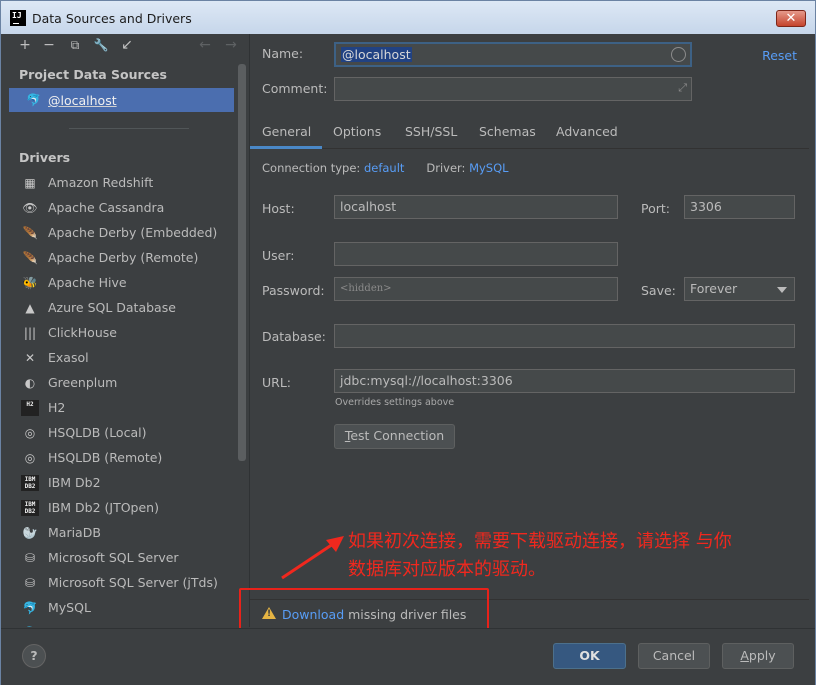 Image resolution: width=816 pixels, height=685 pixels. Describe the element at coordinates (791, 18) in the screenshot. I see `close-button: ✕` at that location.